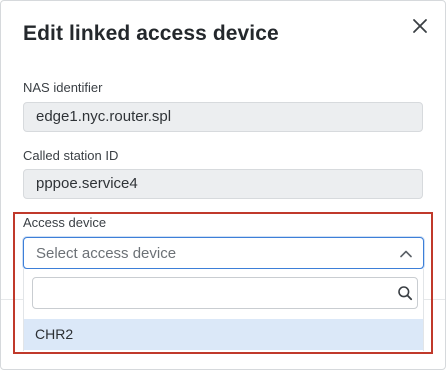 This screenshot has height=370, width=446. I want to click on nas-identifier-field: edge1.nyc.router.spl, so click(223, 117).